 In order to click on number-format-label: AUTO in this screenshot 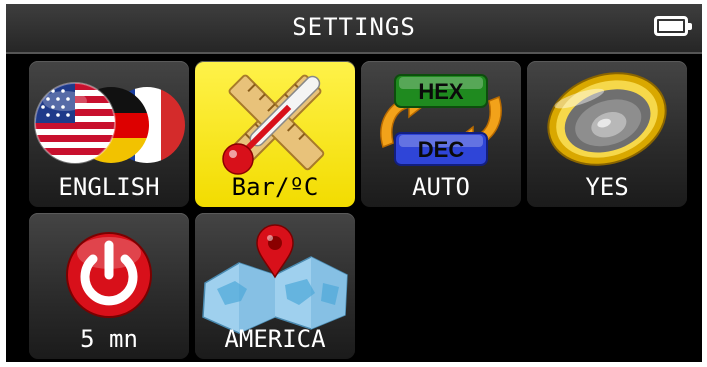, I will do `click(441, 187)`.